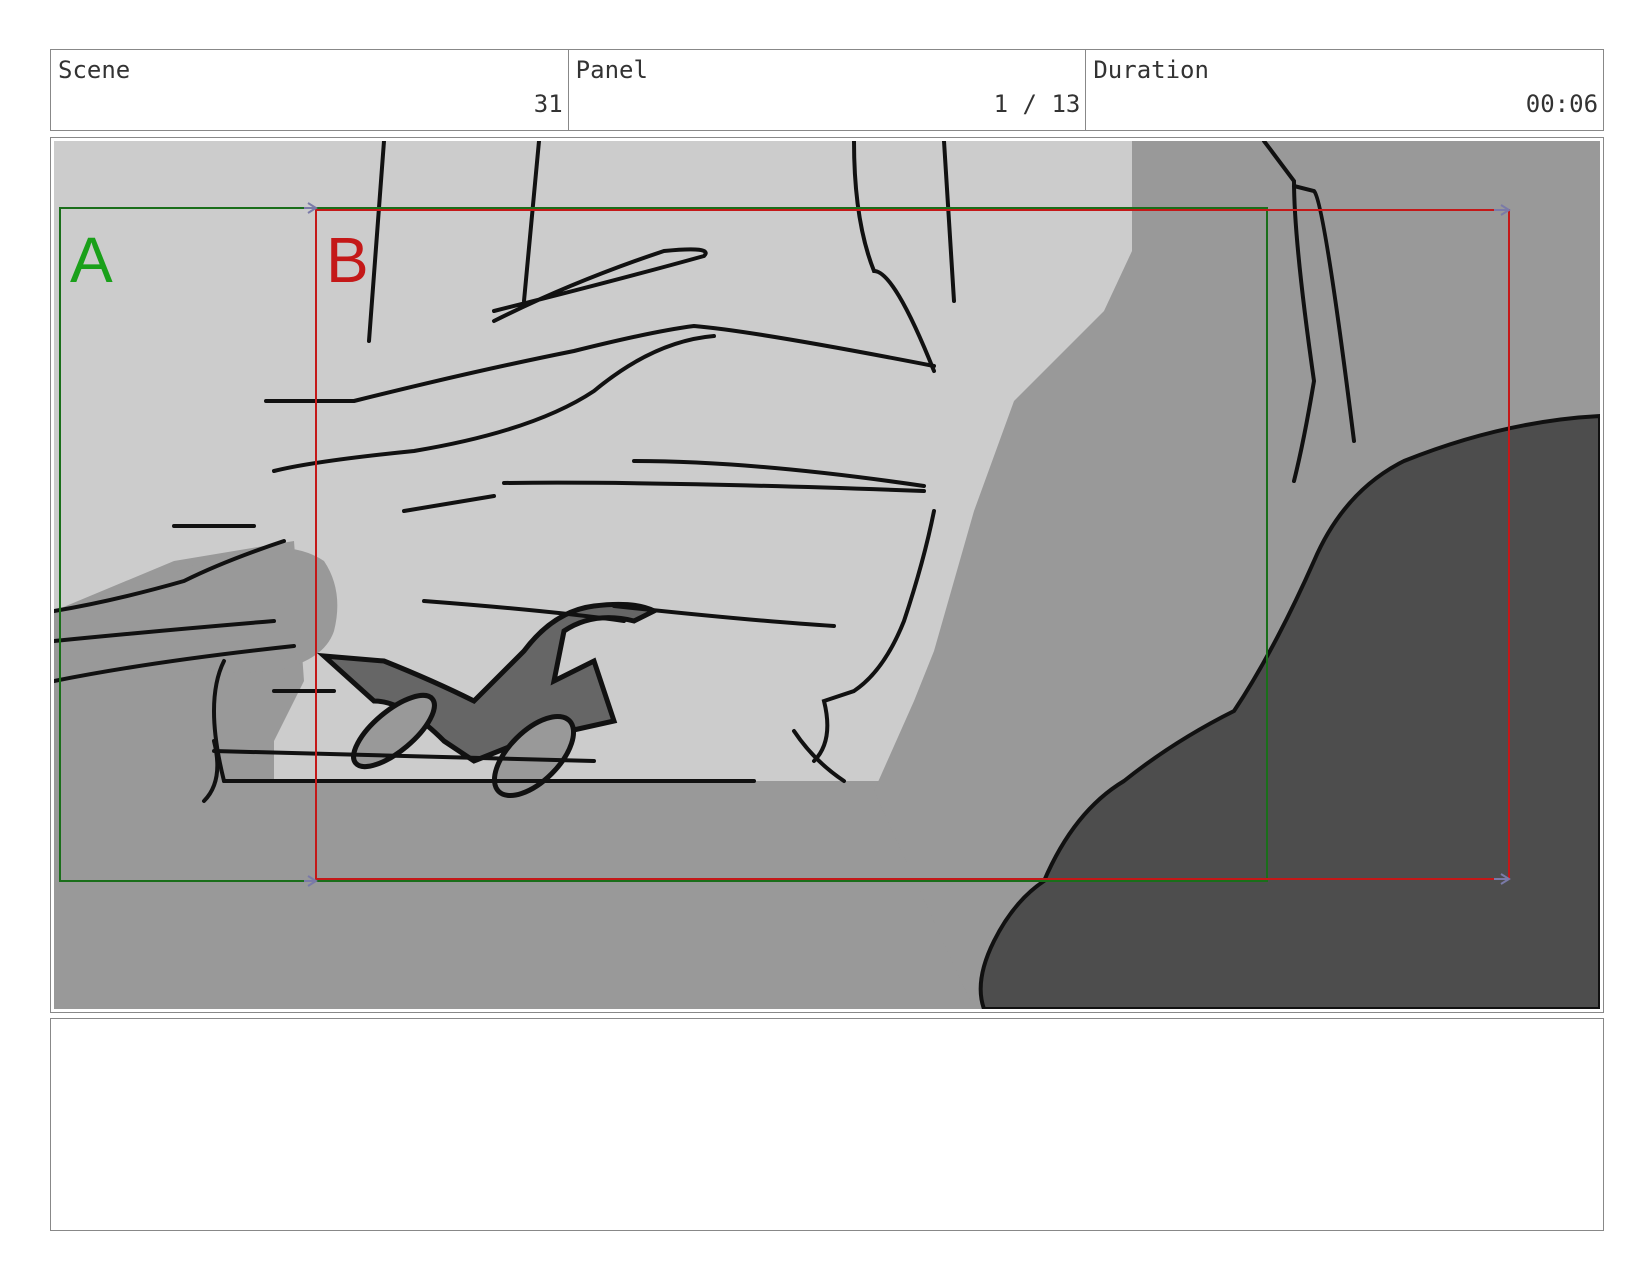 The width and height of the screenshot is (1650, 1275). Describe the element at coordinates (310, 90) in the screenshot. I see `scene-cell: Scene 31` at that location.